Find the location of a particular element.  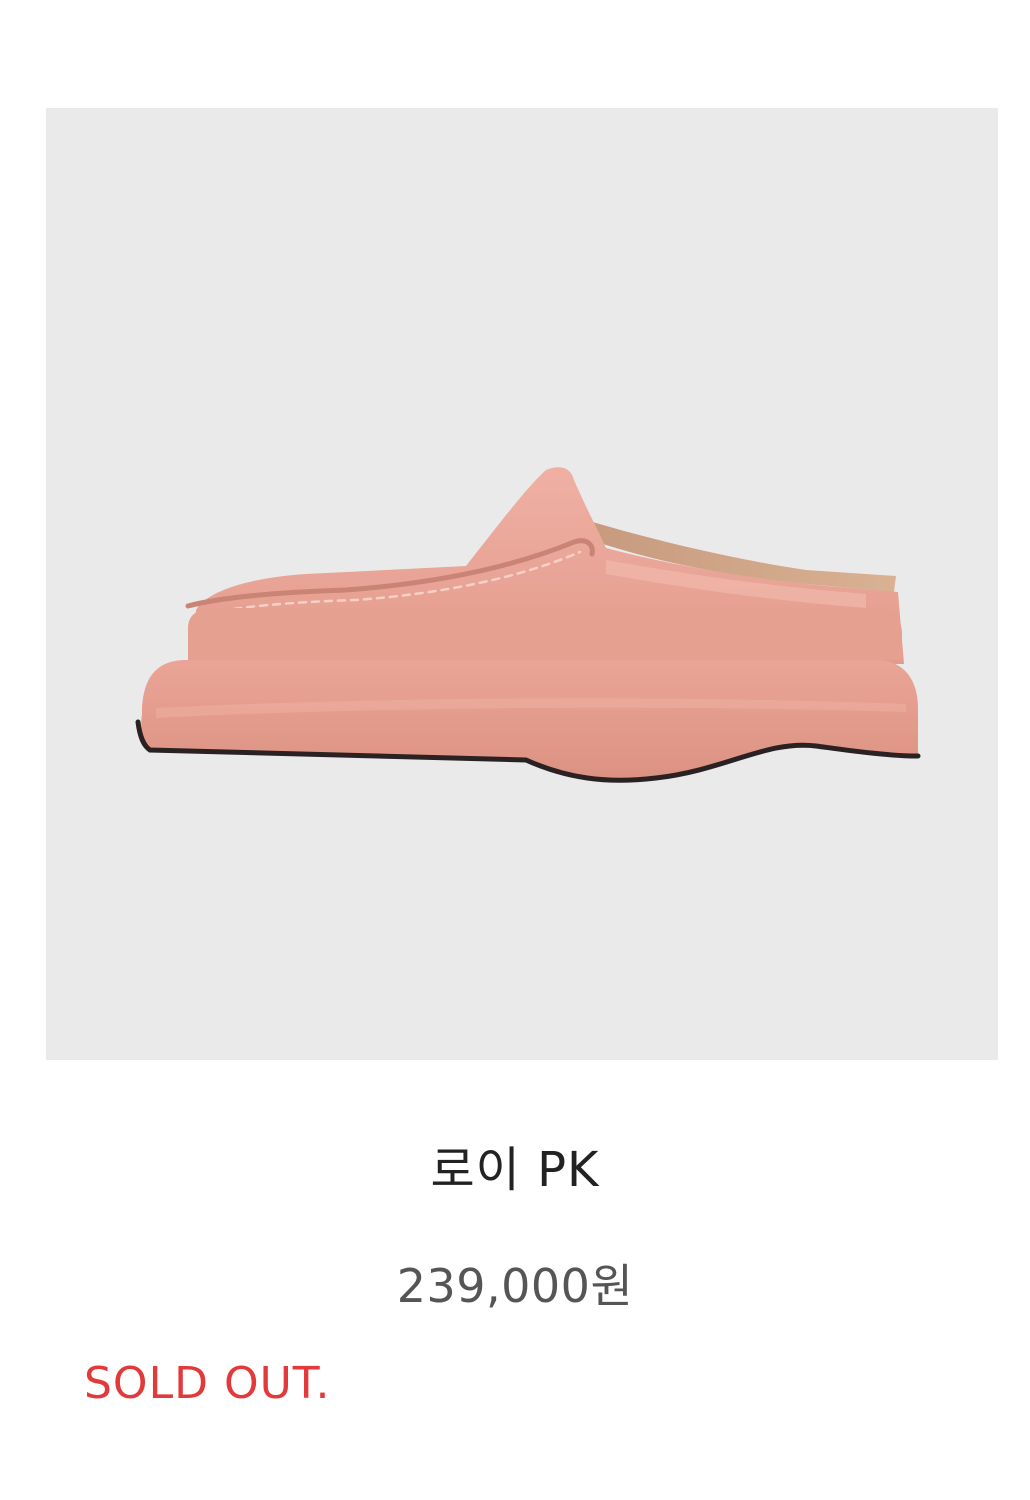

sold-out-badge: SOLD OUT. is located at coordinates (207, 1383).